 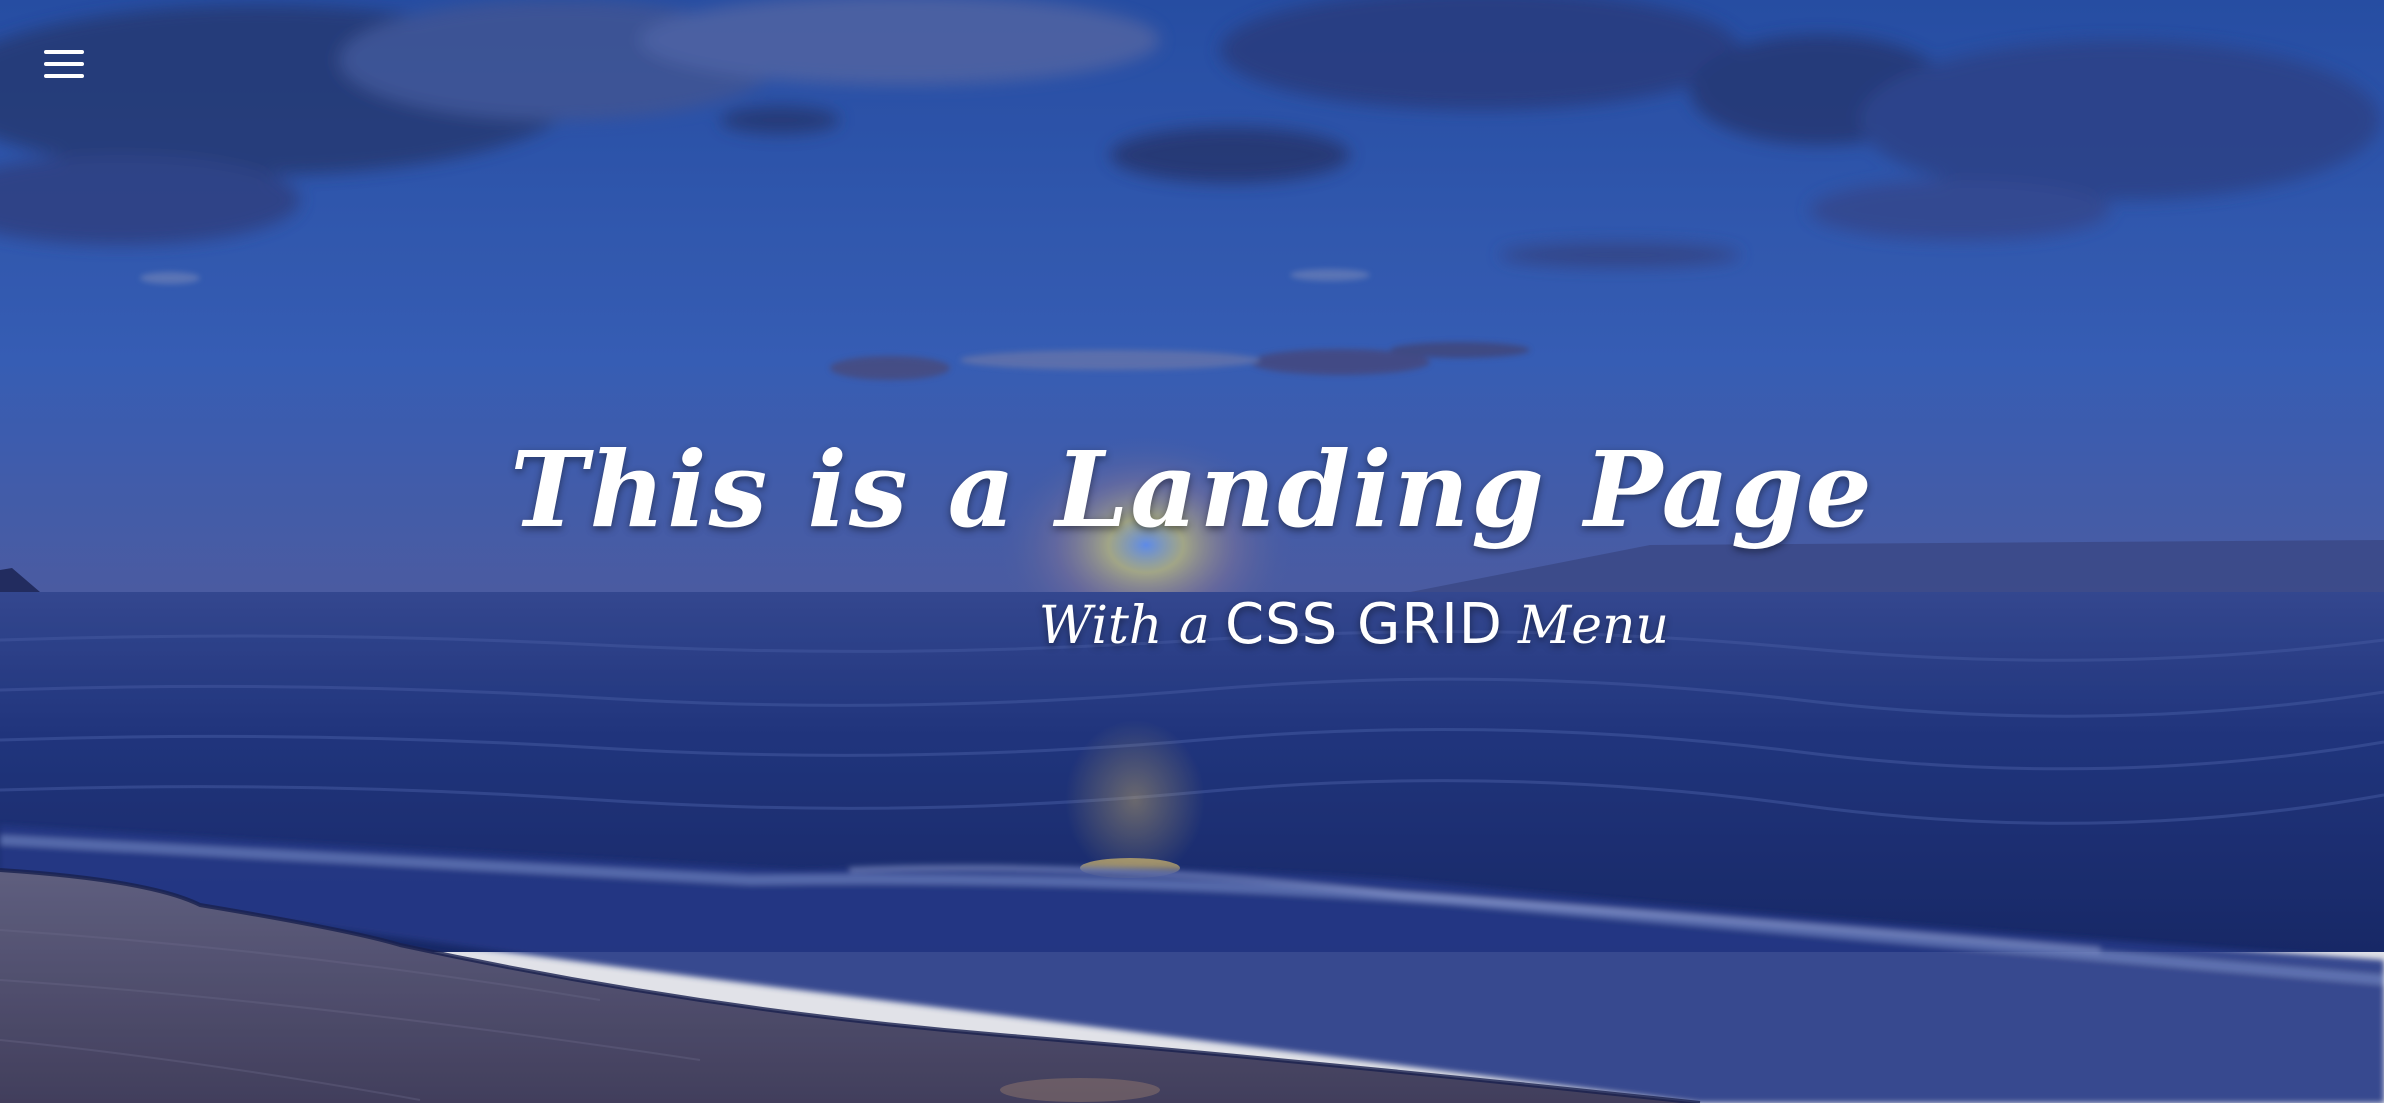 I want to click on page-subtitle: With a CSS GRID Menu, so click(x=1354, y=624).